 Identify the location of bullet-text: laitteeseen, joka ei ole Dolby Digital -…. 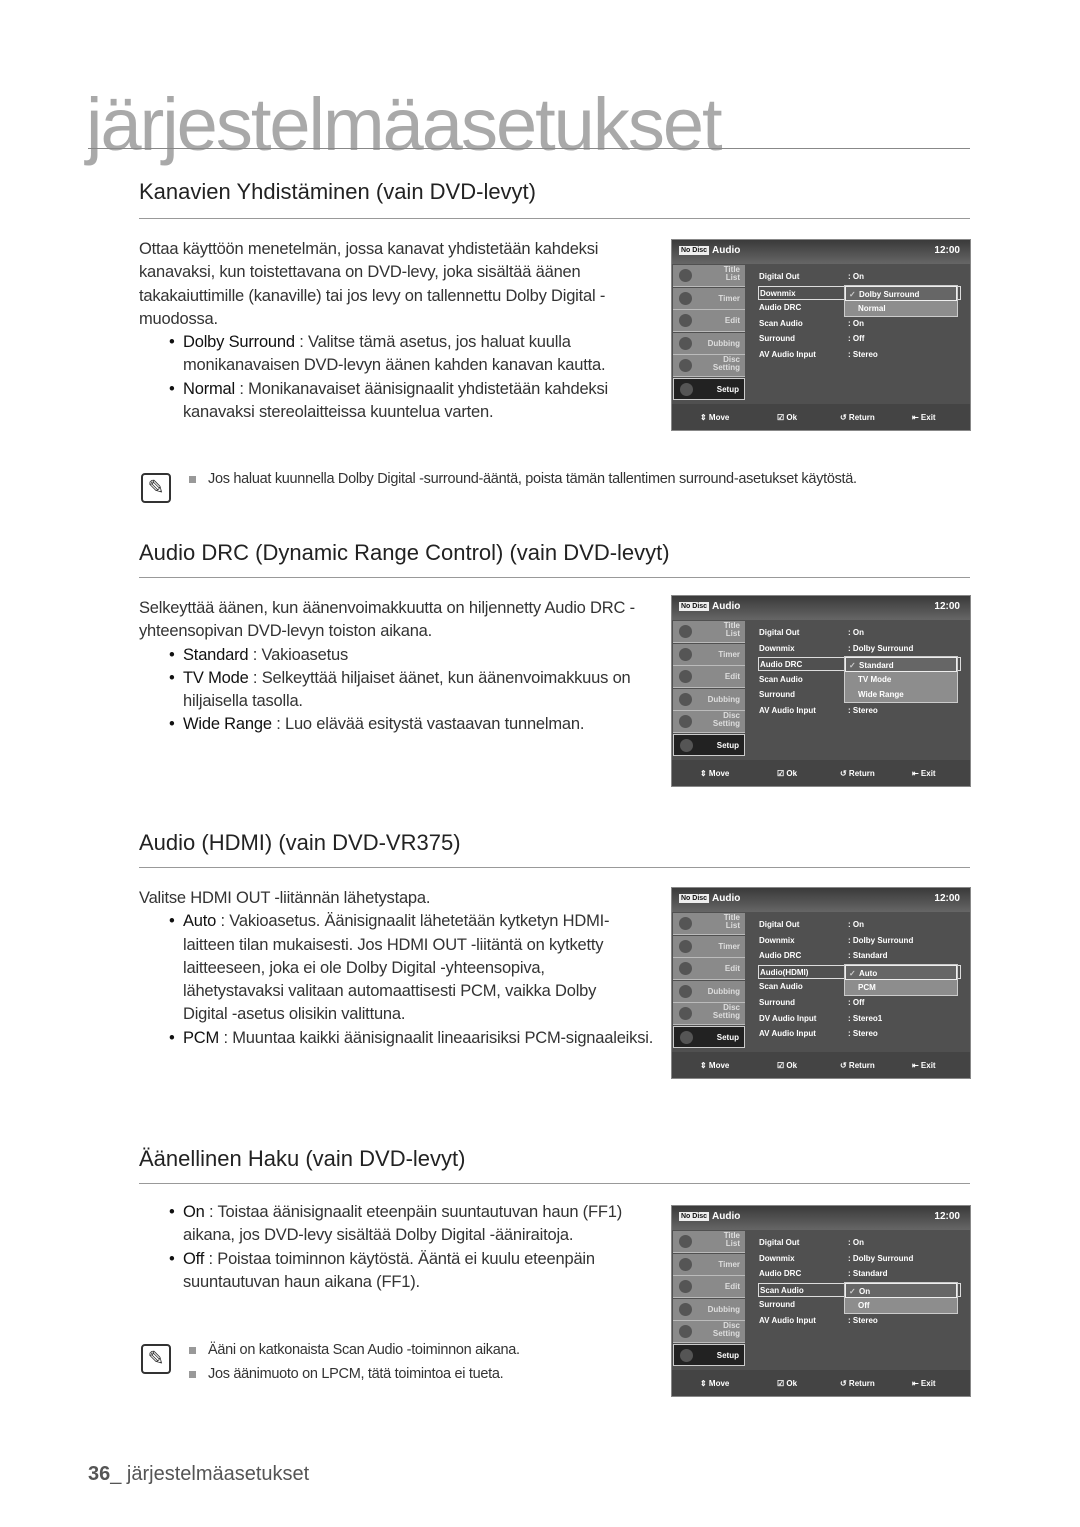
(364, 967).